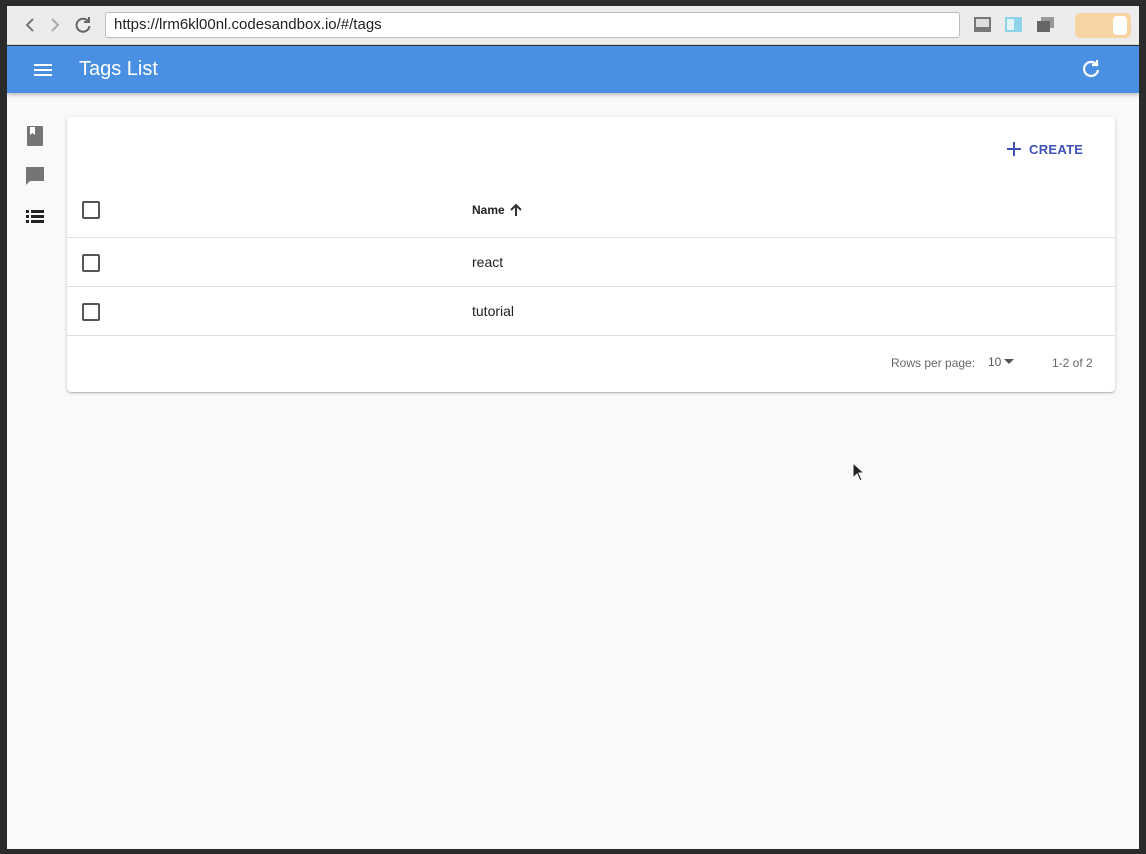 The width and height of the screenshot is (1146, 854). What do you see at coordinates (591, 213) in the screenshot?
I see `table-header: Name` at bounding box center [591, 213].